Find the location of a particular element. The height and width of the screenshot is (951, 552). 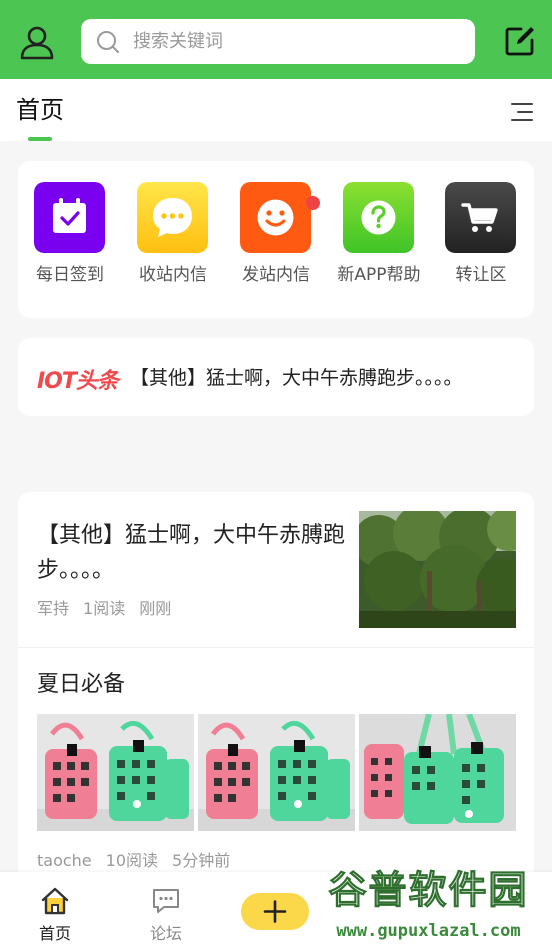

title-row: 首页 is located at coordinates (276, 110).